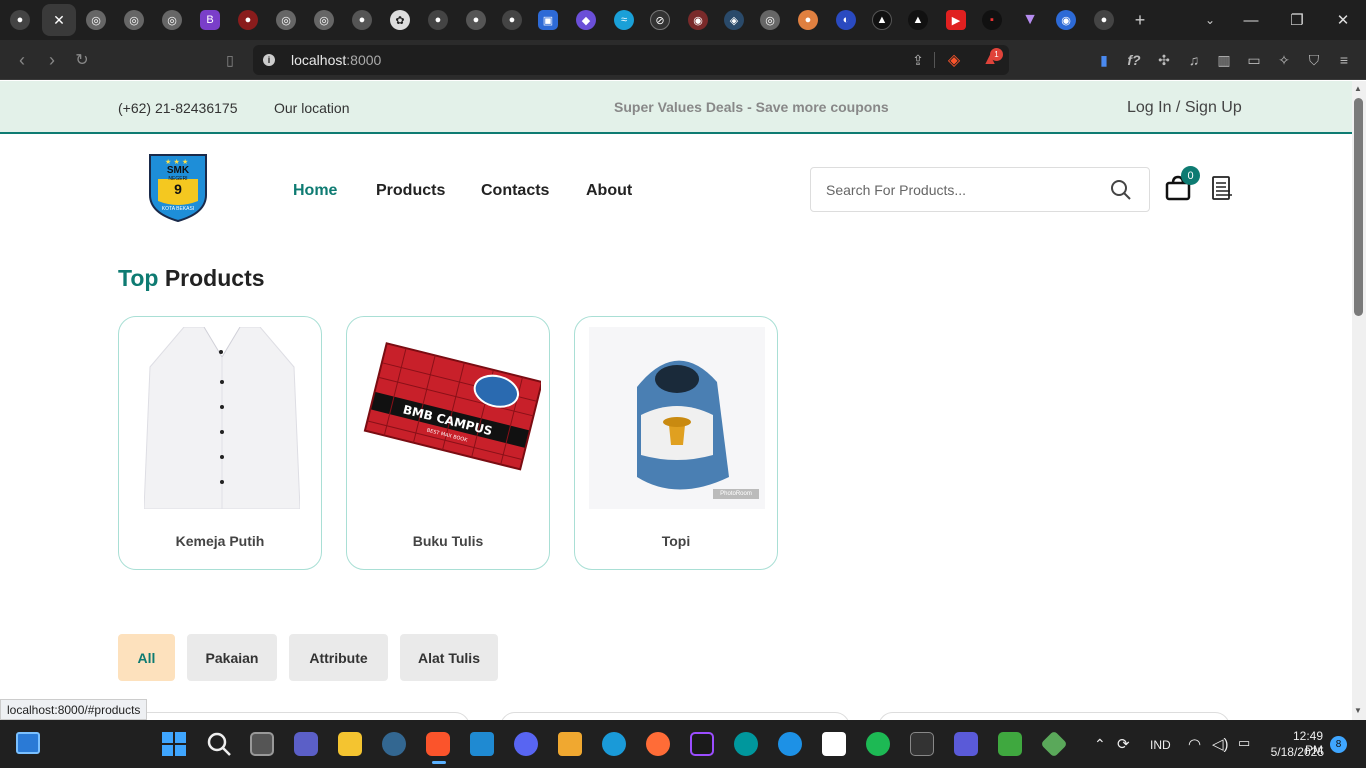  I want to click on edge-icon, so click(614, 744).